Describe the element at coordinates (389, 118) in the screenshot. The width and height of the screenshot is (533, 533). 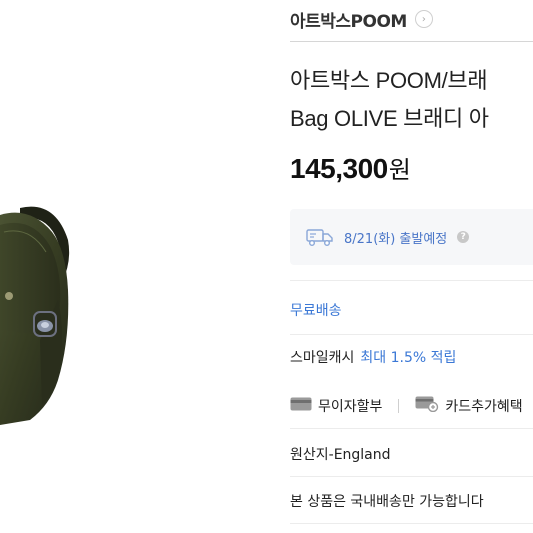
I see `product-title-line2: Bag OLIVE 브래디 아` at that location.